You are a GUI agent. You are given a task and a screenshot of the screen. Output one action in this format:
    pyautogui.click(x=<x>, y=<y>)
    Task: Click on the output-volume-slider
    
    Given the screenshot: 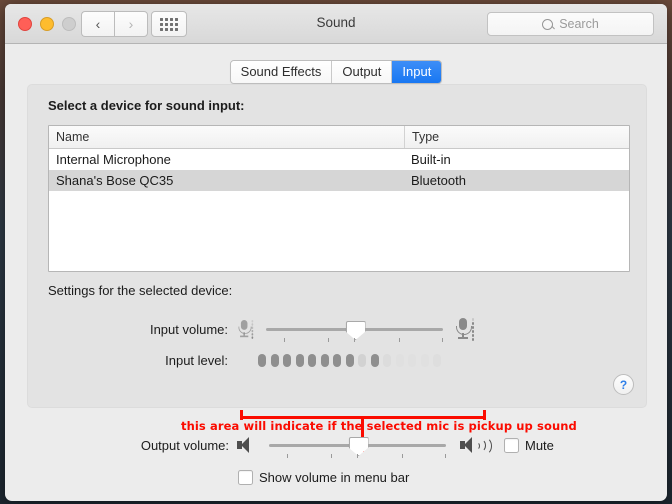 What is the action you would take?
    pyautogui.click(x=357, y=447)
    